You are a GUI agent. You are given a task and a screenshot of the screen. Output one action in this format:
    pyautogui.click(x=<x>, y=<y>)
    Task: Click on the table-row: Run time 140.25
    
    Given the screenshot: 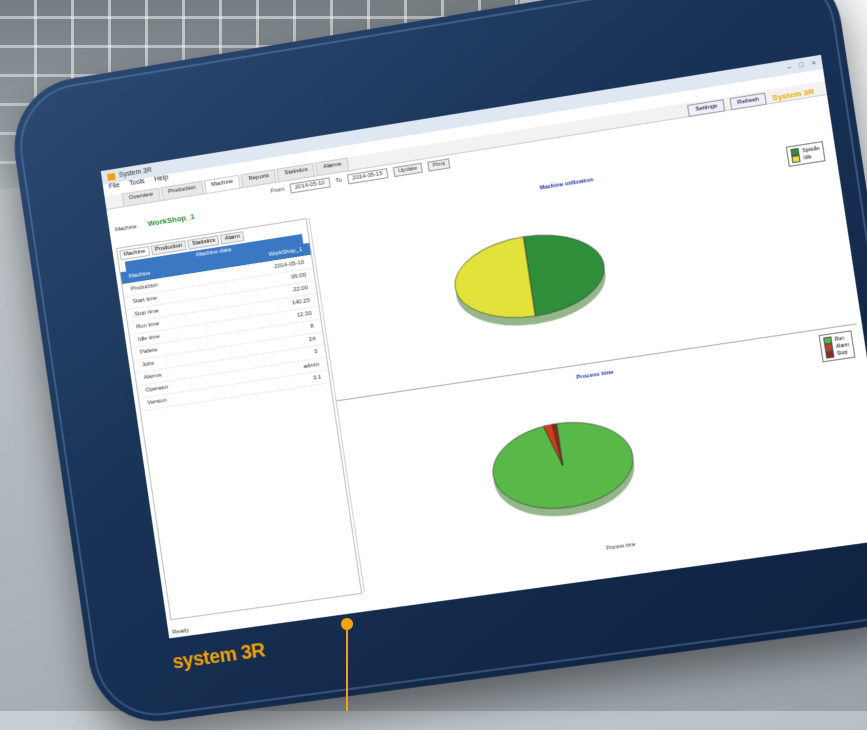 What is the action you would take?
    pyautogui.click(x=223, y=314)
    